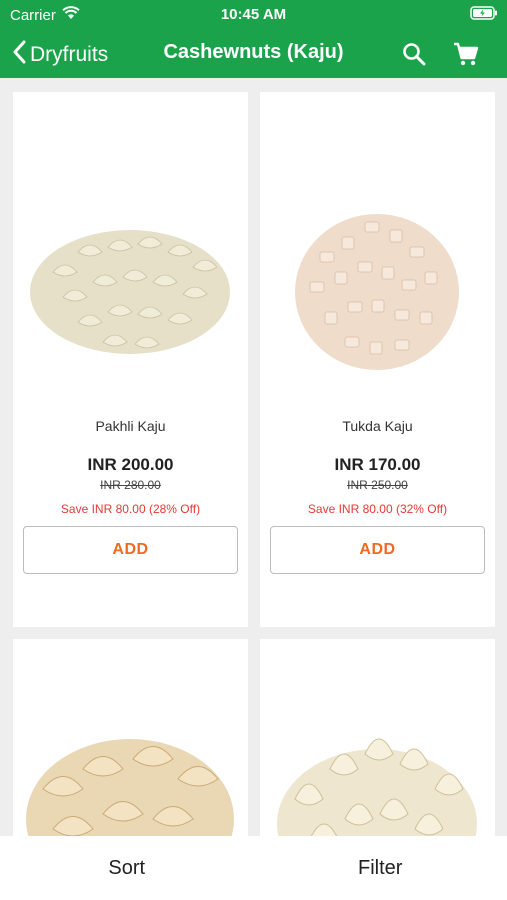 The width and height of the screenshot is (507, 900). I want to click on back-label: Dryfruits, so click(69, 54).